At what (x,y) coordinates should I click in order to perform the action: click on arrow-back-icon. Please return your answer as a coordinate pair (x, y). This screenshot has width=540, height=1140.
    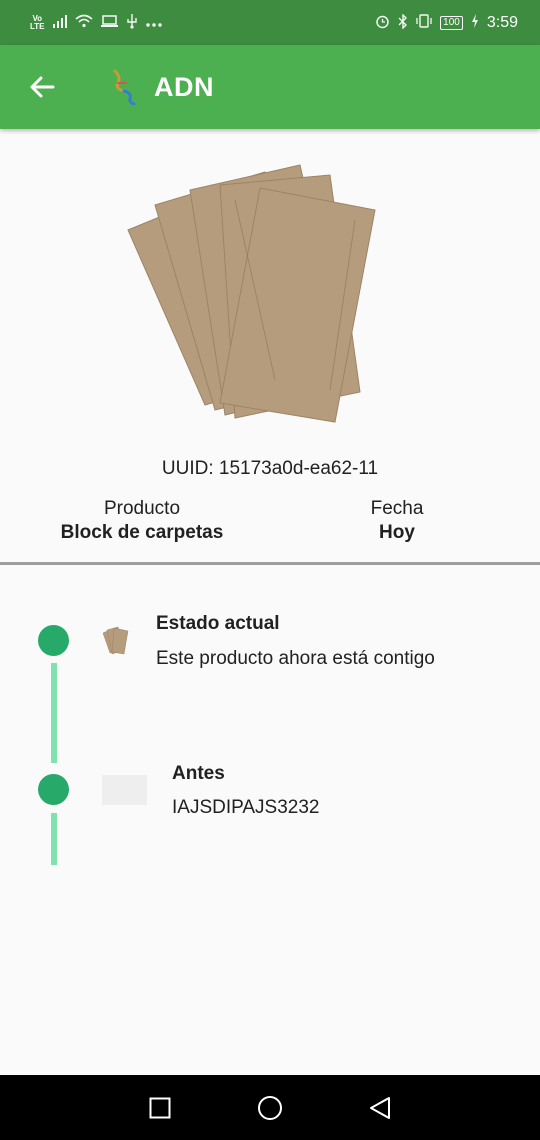
    Looking at the image, I should click on (42, 87).